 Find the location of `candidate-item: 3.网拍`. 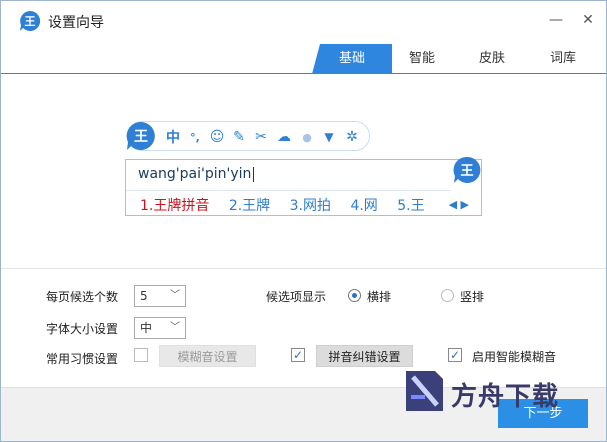

candidate-item: 3.网拍 is located at coordinates (310, 205).